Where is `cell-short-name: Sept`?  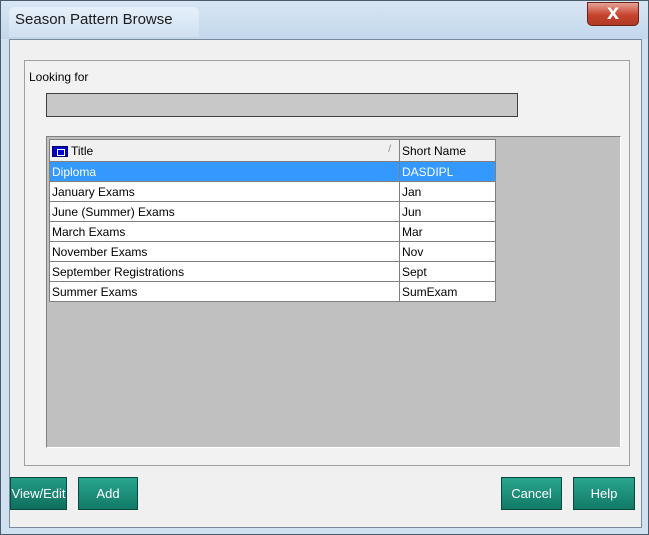 cell-short-name: Sept is located at coordinates (447, 271).